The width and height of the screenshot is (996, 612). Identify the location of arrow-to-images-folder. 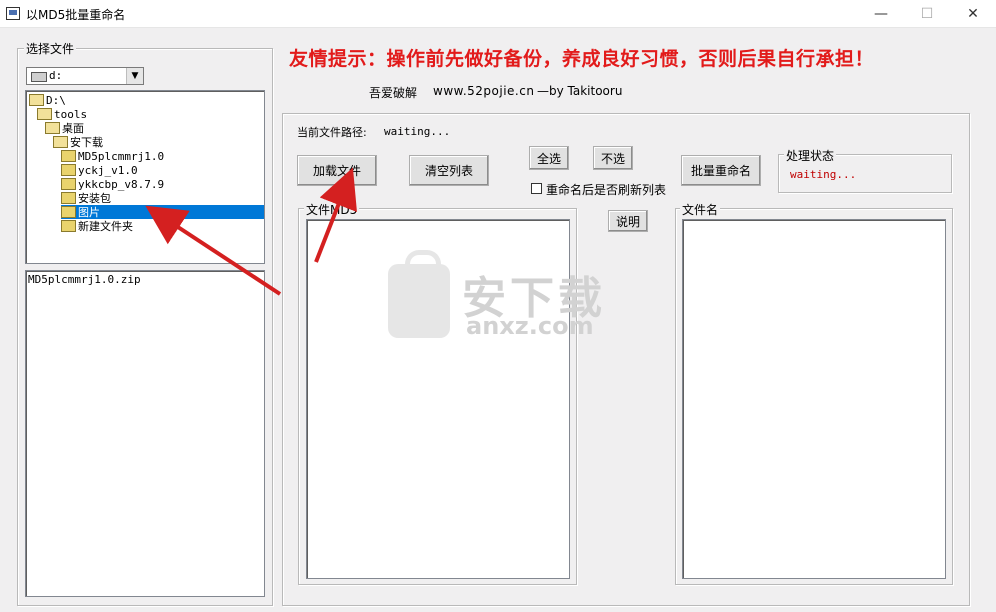
(213, 250).